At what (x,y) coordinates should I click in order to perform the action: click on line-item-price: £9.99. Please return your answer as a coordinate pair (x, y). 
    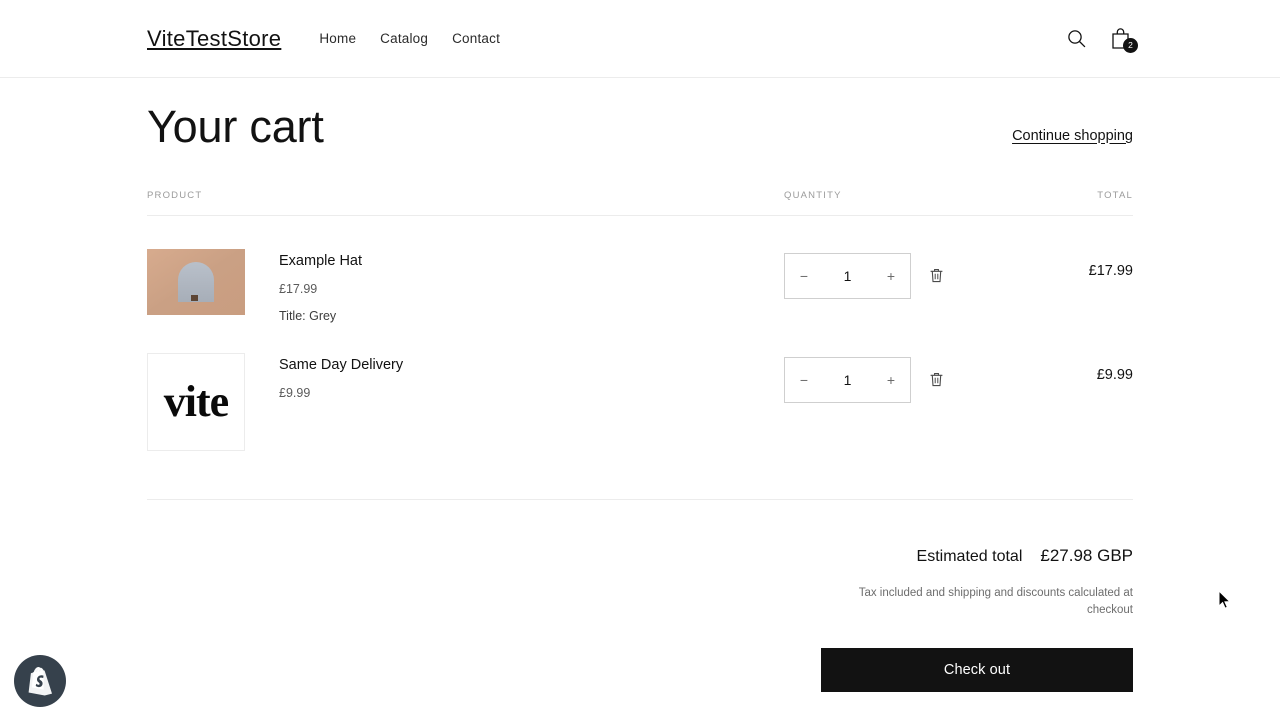
    Looking at the image, I should click on (295, 393).